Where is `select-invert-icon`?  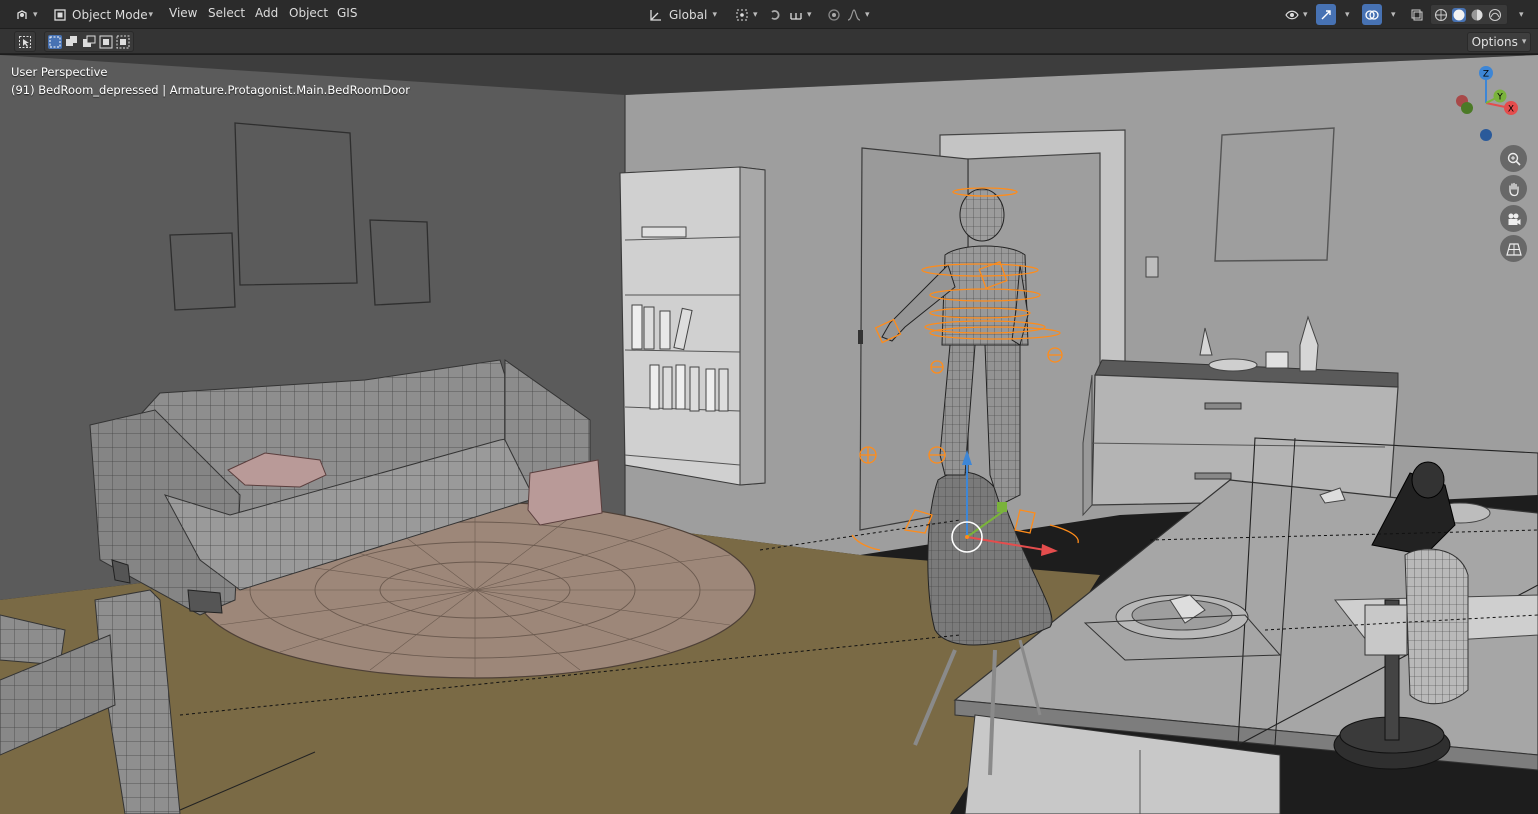 select-invert-icon is located at coordinates (106, 42).